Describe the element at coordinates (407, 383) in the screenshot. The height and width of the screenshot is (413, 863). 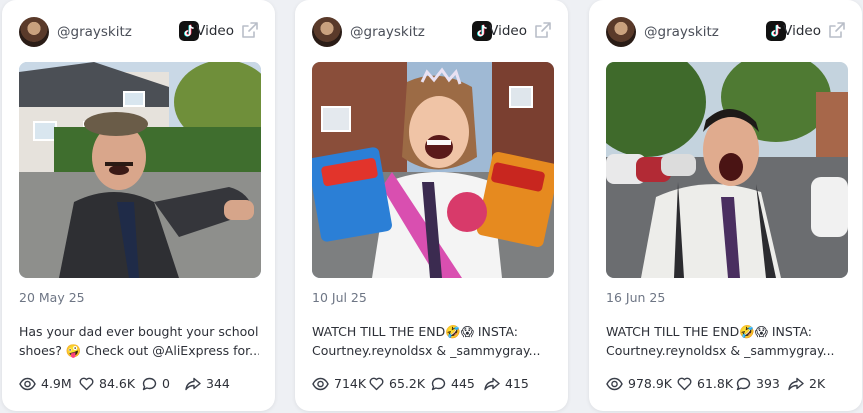
I see `likes-count: 65.2K` at that location.